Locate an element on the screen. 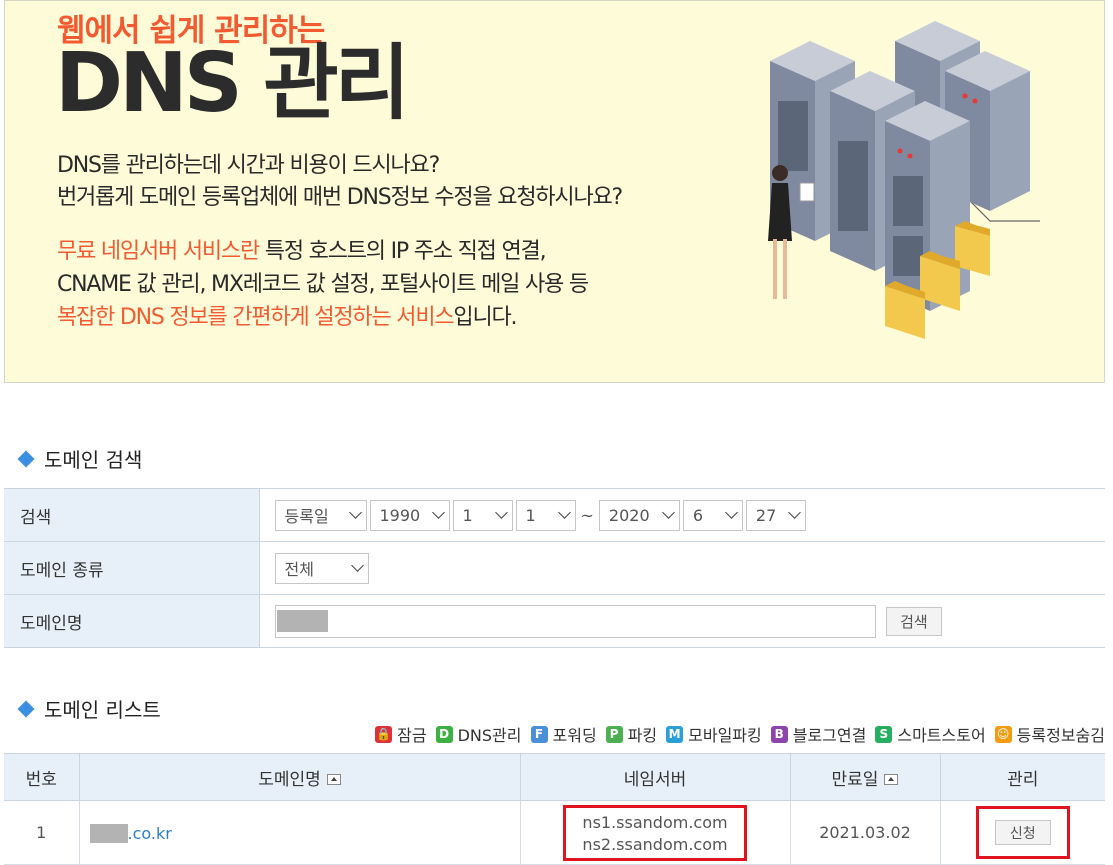 This screenshot has height=865, width=1113. banner-line-5: 복잡한 DNS 정보를 간편하게 설정하는 서비스입니다. is located at coordinates (287, 315).